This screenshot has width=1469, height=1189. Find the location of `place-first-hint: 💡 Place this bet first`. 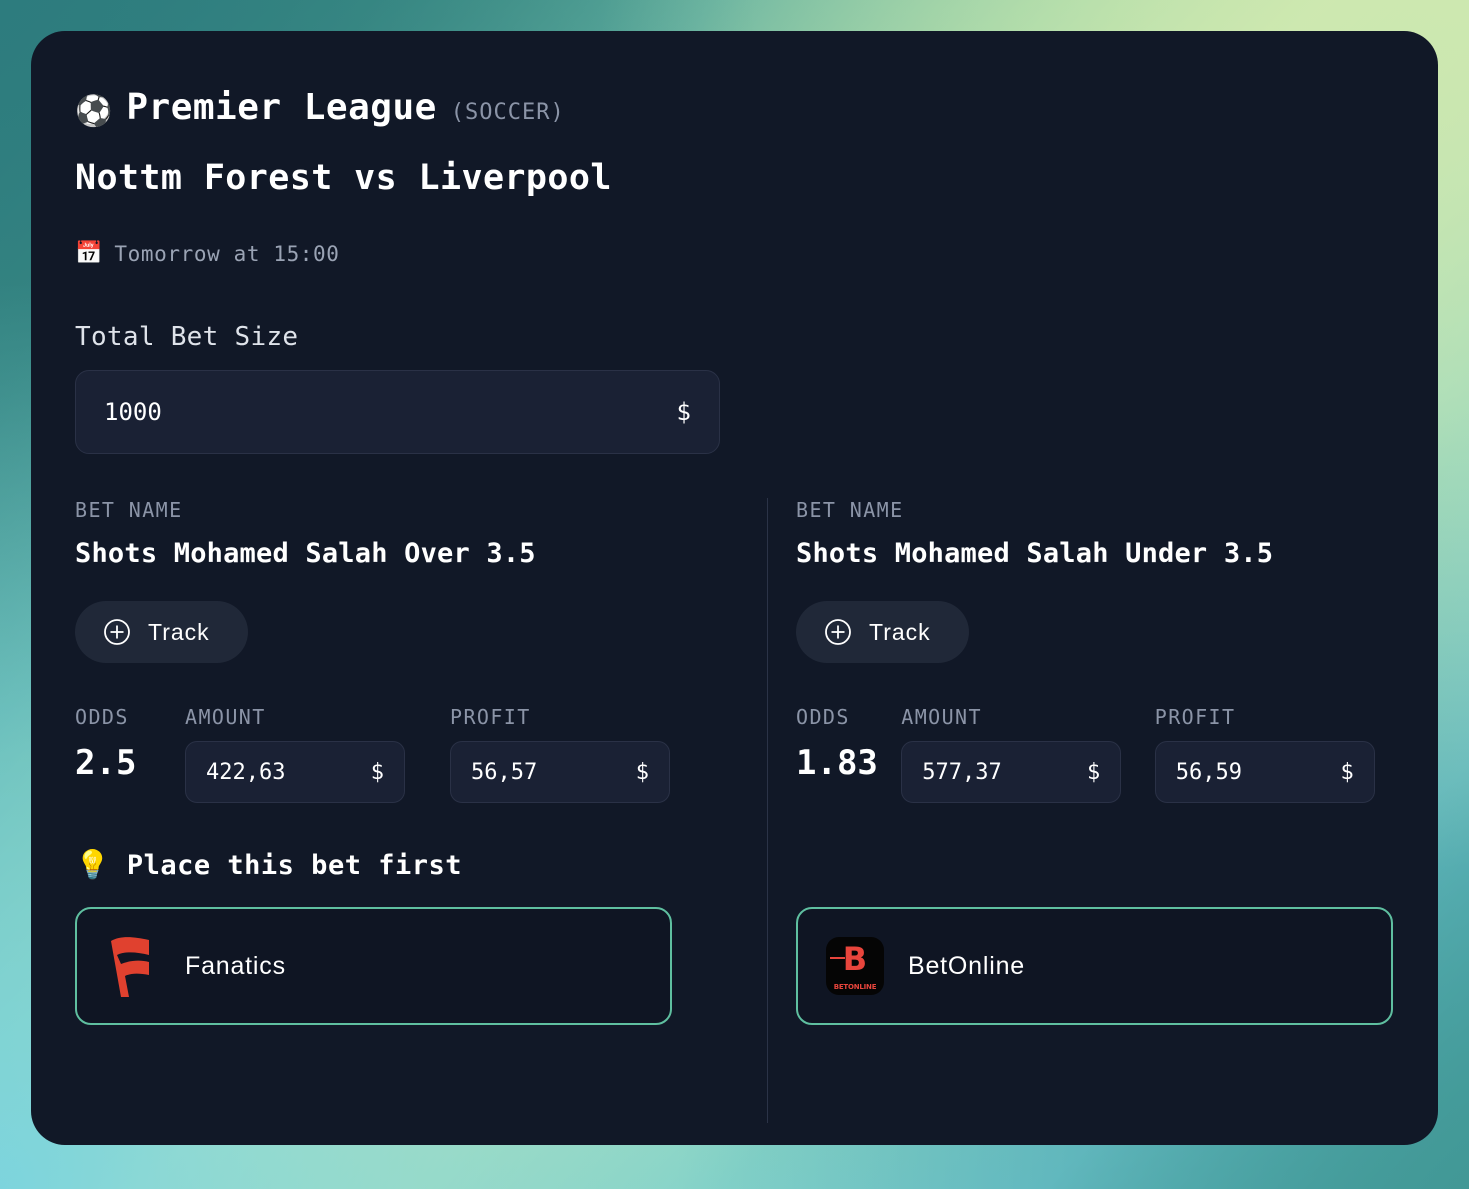

place-first-hint: 💡 Place this bet first is located at coordinates (399, 865).